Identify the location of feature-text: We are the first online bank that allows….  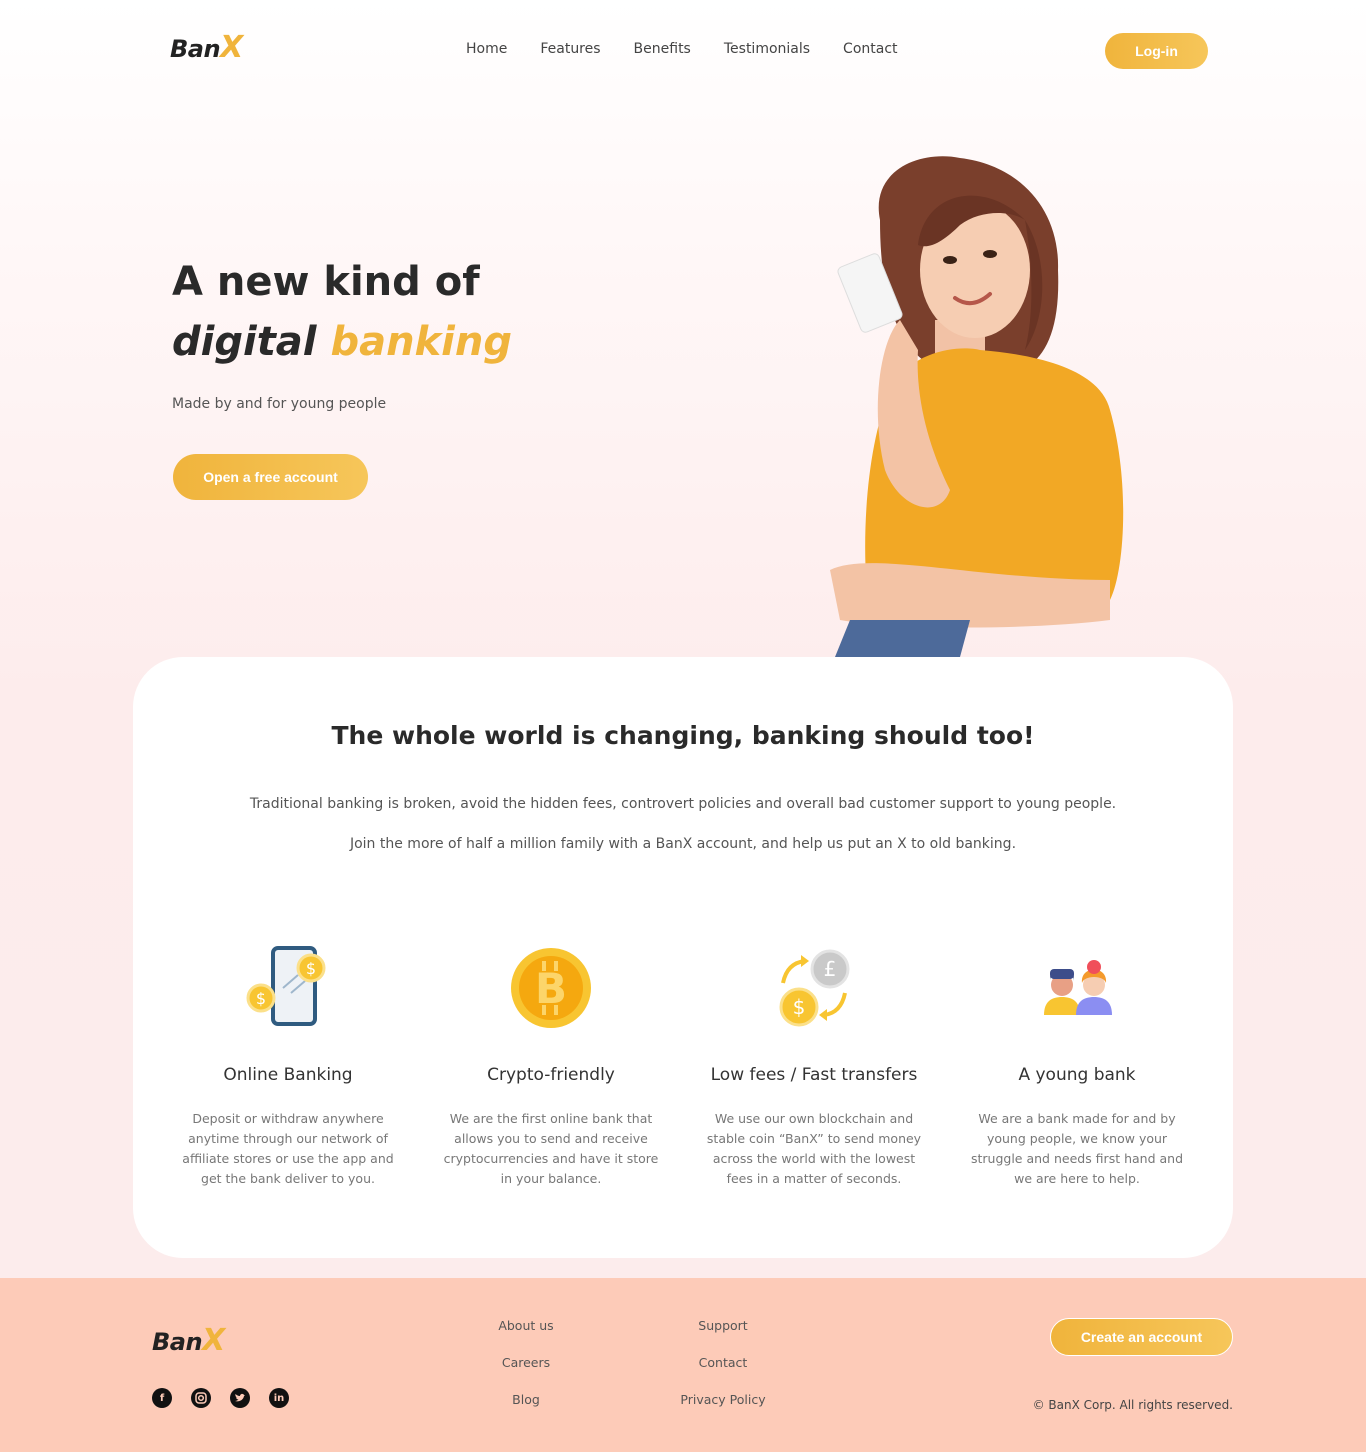
(551, 1148).